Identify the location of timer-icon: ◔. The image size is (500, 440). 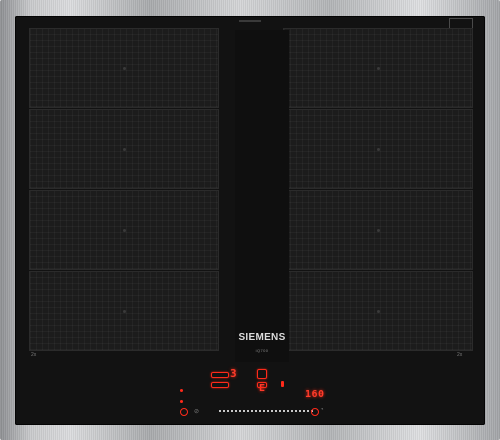
(322, 410).